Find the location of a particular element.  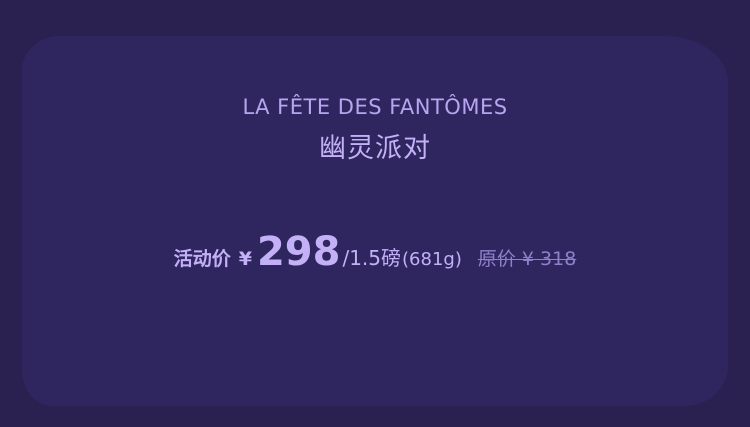

price-row: 活动价 ¥ 298 /1.5磅 (681g) 原价 ¥ 318 is located at coordinates (375, 252).